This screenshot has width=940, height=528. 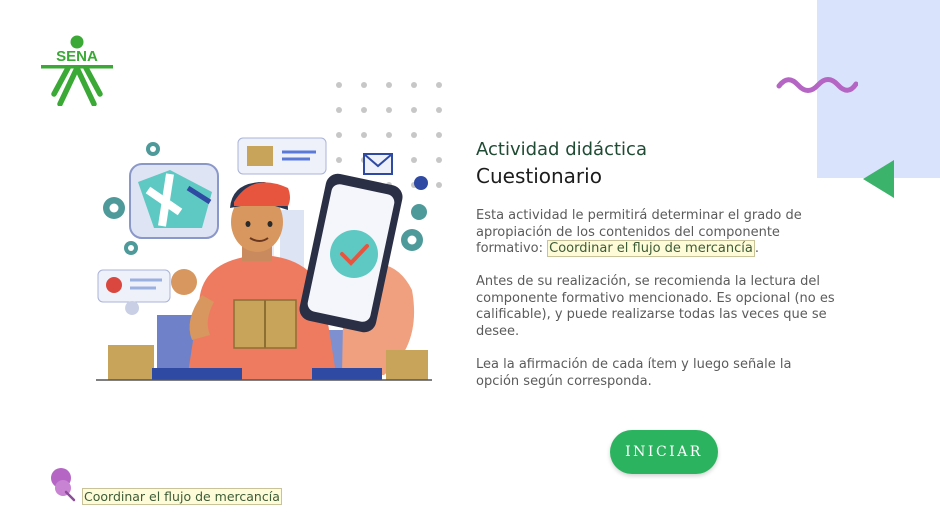 I want to click on description-period: ., so click(x=756, y=248).